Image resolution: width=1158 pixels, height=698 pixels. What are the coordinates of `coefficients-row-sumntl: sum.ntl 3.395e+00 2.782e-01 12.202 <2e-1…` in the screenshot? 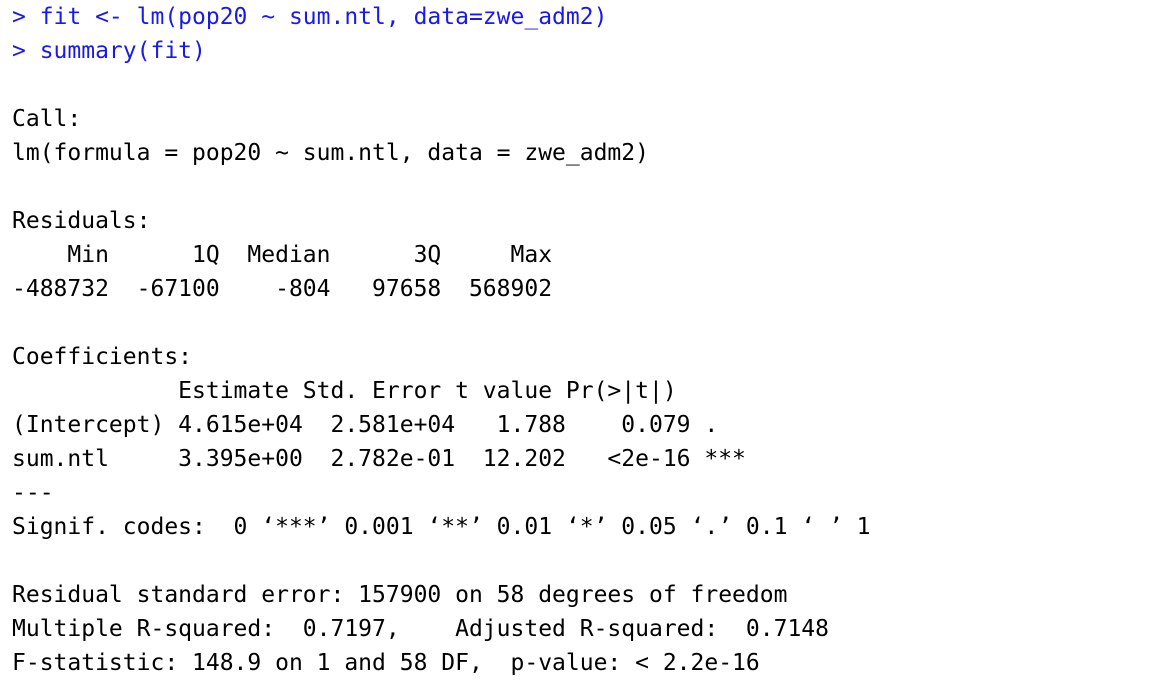 It's located at (379, 459).